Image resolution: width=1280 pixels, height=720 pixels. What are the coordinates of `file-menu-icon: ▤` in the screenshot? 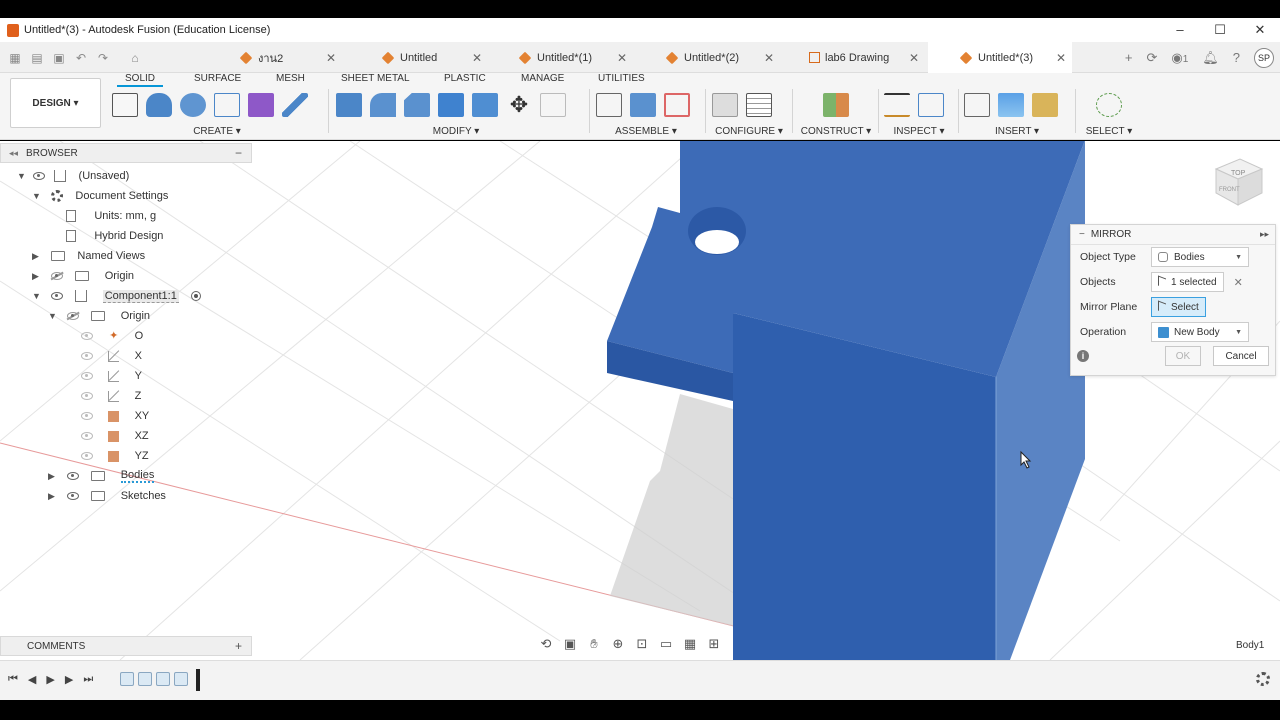 It's located at (37, 58).